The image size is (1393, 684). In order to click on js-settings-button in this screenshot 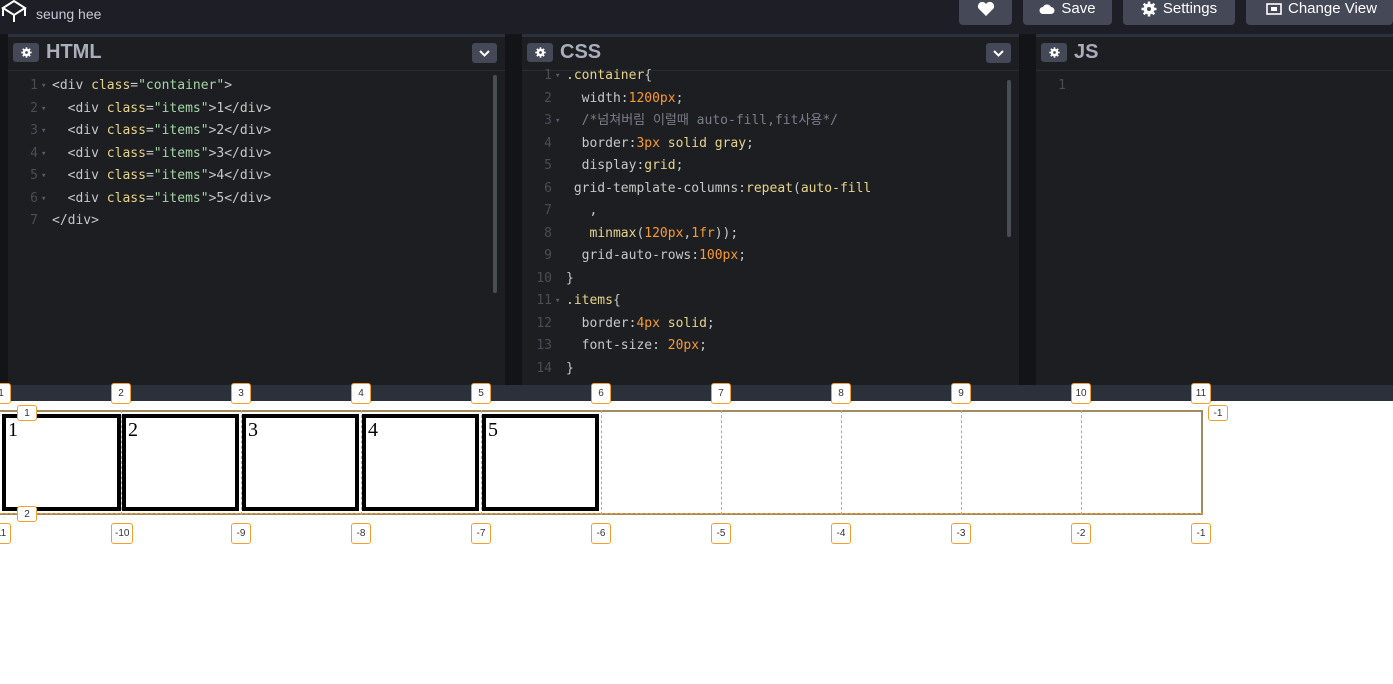, I will do `click(1054, 52)`.